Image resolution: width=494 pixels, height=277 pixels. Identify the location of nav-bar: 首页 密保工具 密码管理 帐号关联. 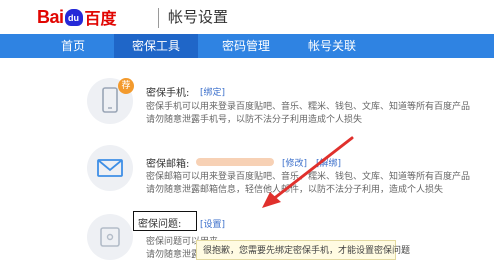
(247, 46).